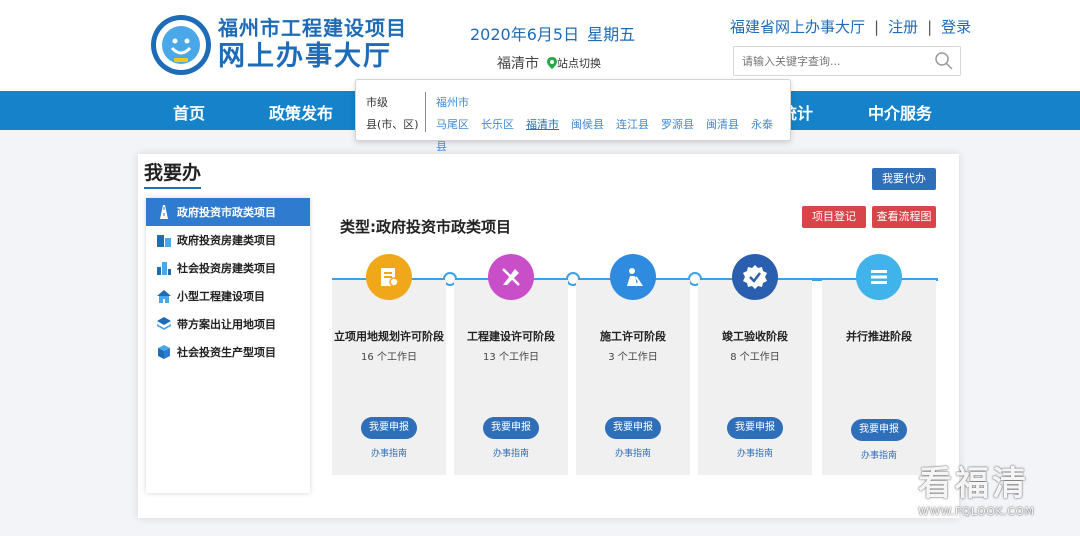 The image size is (1080, 536). Describe the element at coordinates (497, 124) in the screenshot. I see `county-option: 长乐区` at that location.